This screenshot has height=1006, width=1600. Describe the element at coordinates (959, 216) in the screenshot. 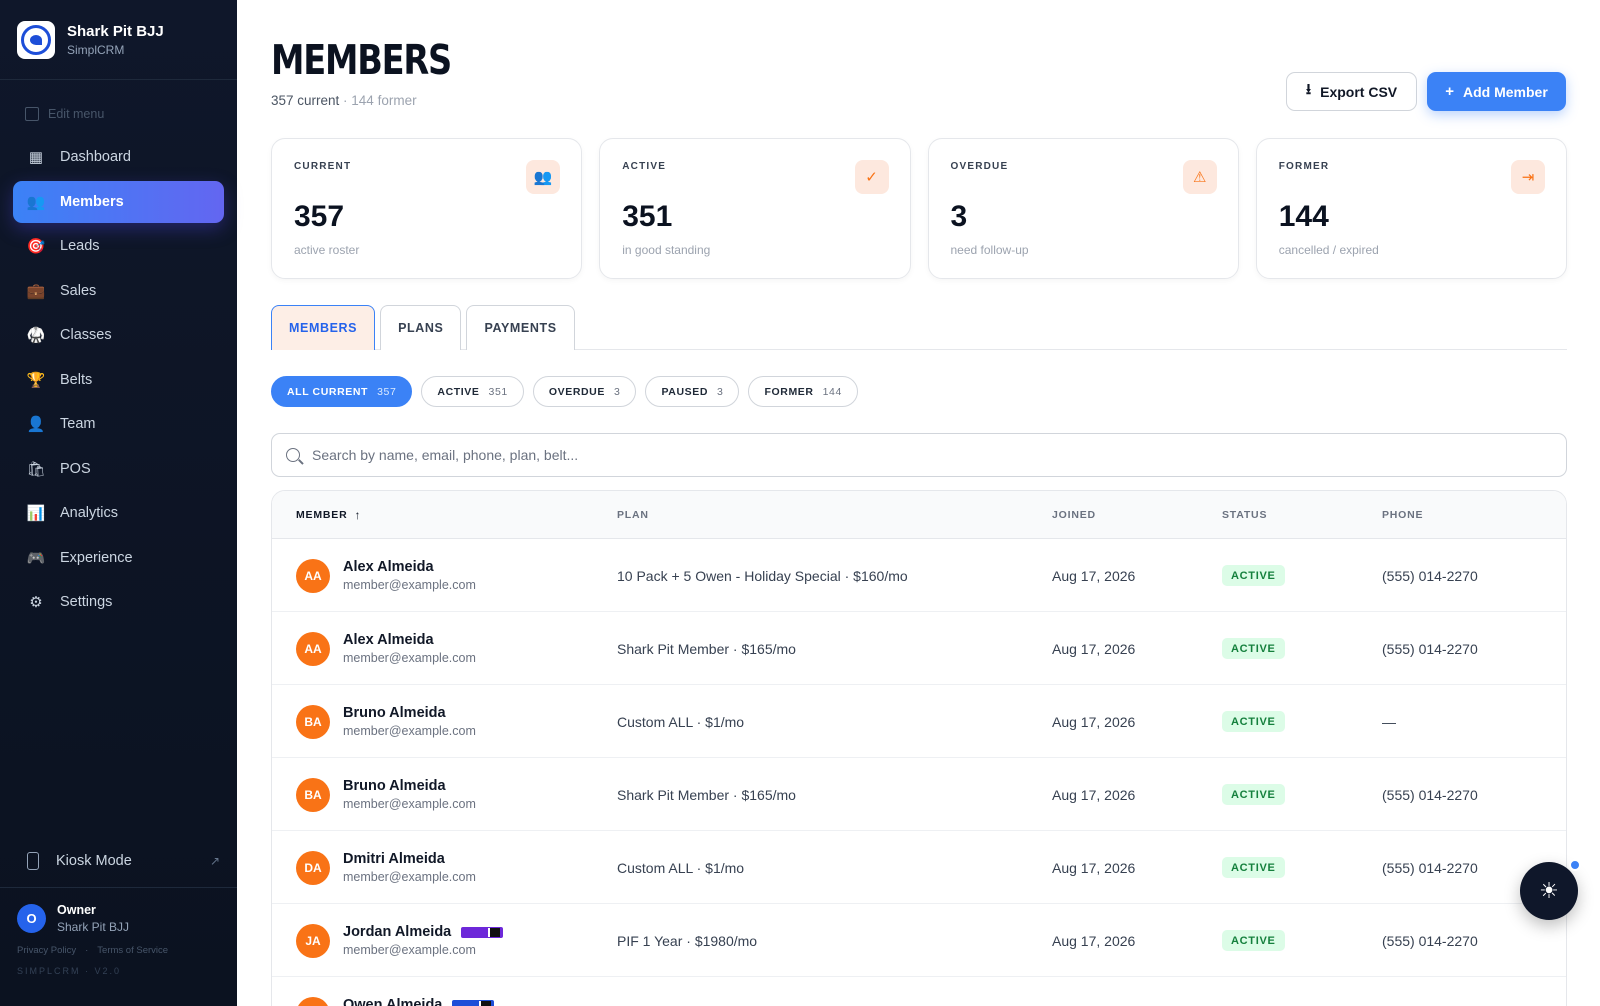

I see `stat-value: 3` at that location.